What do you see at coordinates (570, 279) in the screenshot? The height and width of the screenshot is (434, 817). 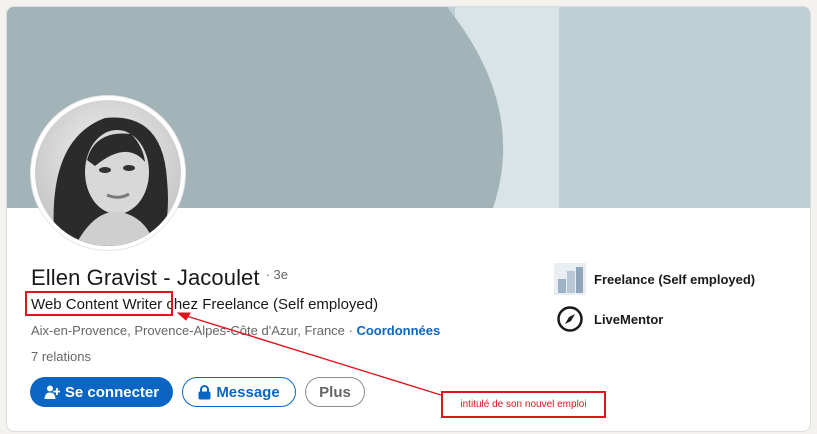 I see `company-logo-icon` at bounding box center [570, 279].